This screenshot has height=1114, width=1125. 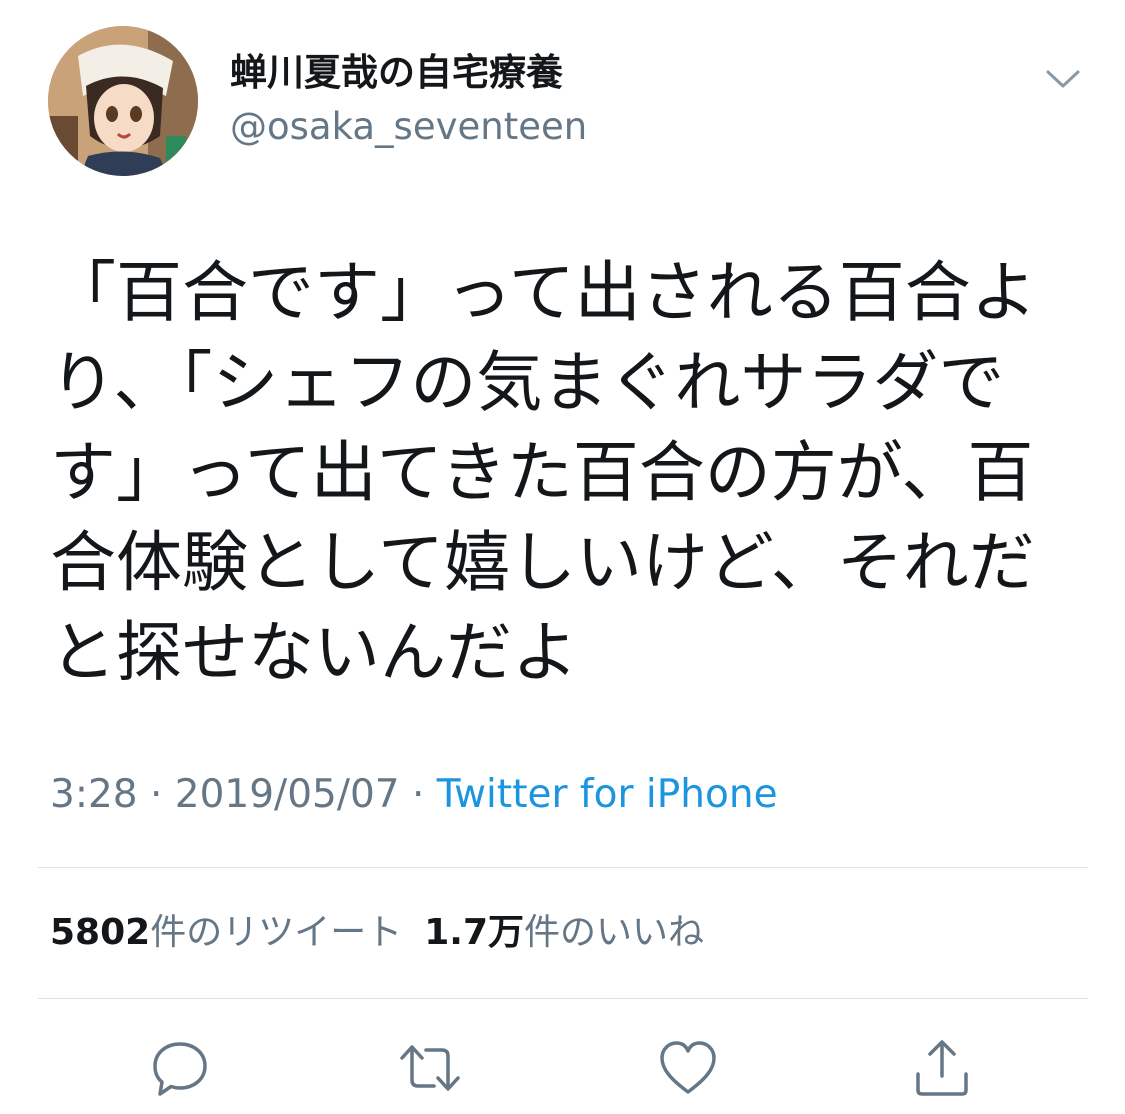 What do you see at coordinates (1063, 79) in the screenshot?
I see `chevron-down-icon` at bounding box center [1063, 79].